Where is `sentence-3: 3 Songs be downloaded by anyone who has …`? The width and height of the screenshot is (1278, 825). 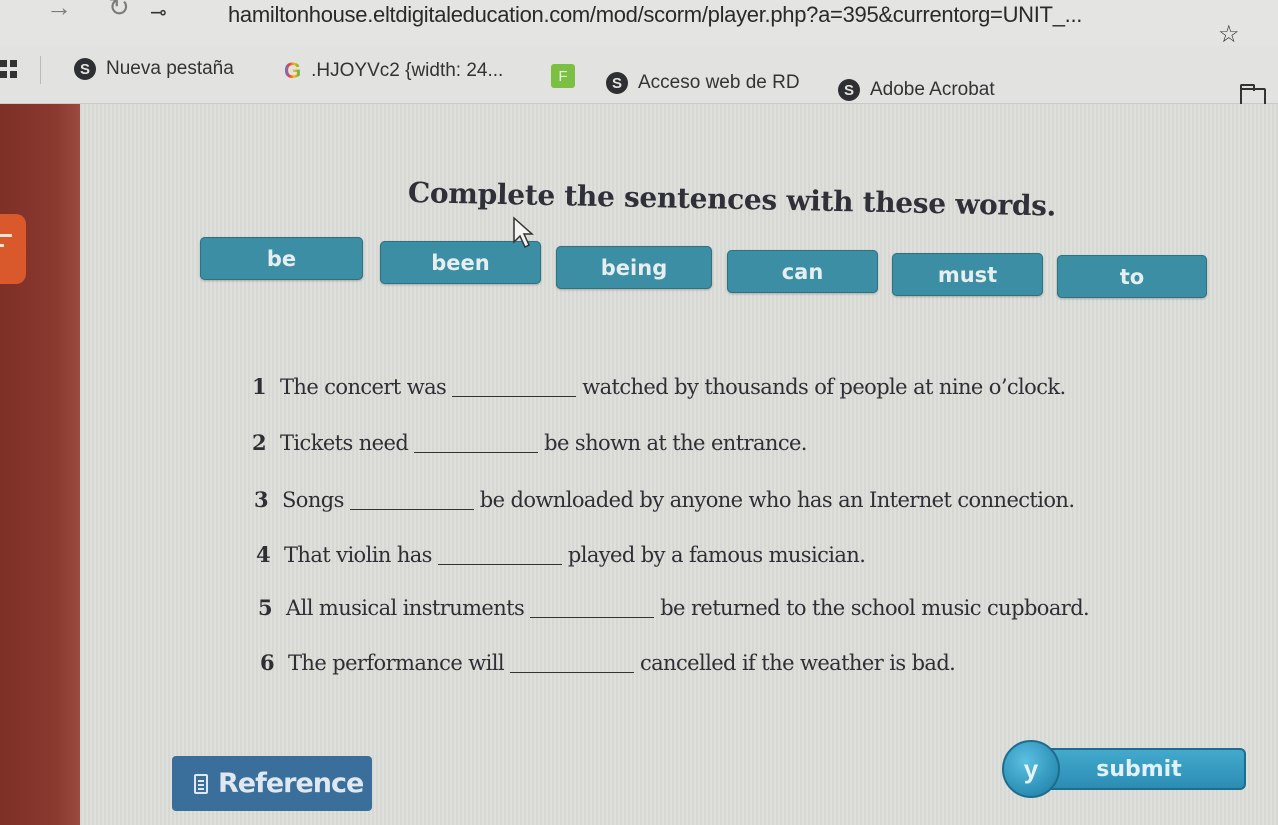 sentence-3: 3 Songs be downloaded by anyone who has … is located at coordinates (664, 499).